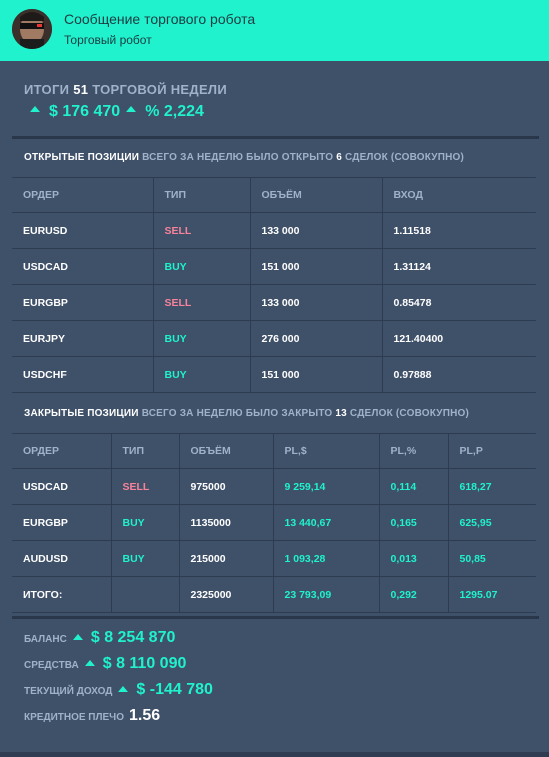 The image size is (549, 757). What do you see at coordinates (326, 486) in the screenshot?
I see `pl-usd: 9 259,14` at bounding box center [326, 486].